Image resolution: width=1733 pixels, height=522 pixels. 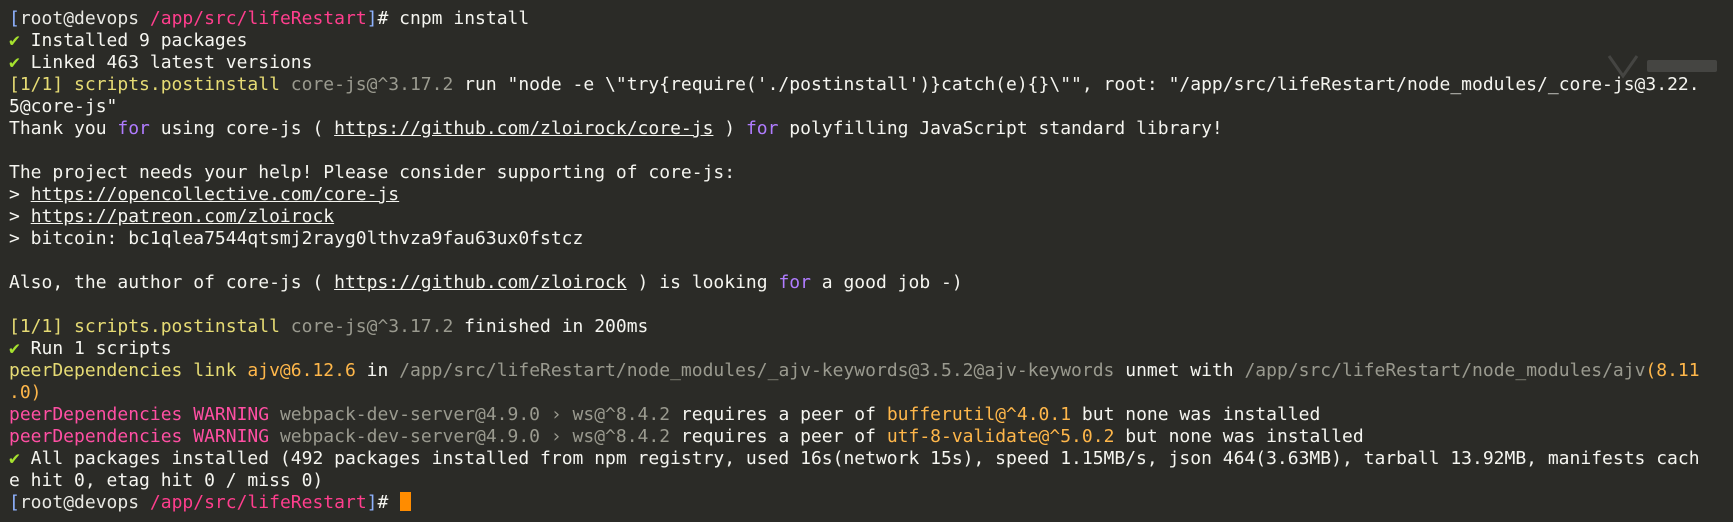 I want to click on terminal-text: 5@core-js", so click(x=63, y=106).